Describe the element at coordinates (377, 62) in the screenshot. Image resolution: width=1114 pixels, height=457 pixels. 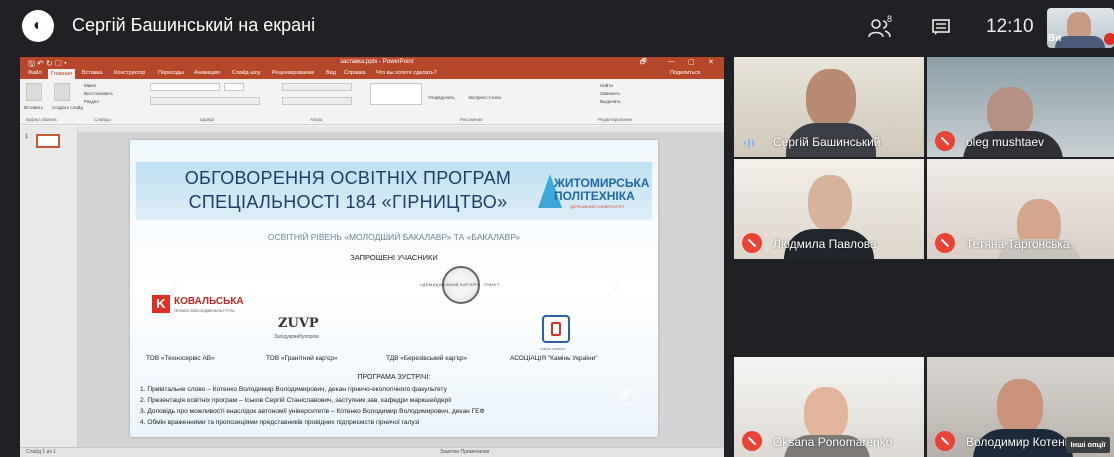
I see `file-name: заставка.pptx - PowerPoint` at that location.